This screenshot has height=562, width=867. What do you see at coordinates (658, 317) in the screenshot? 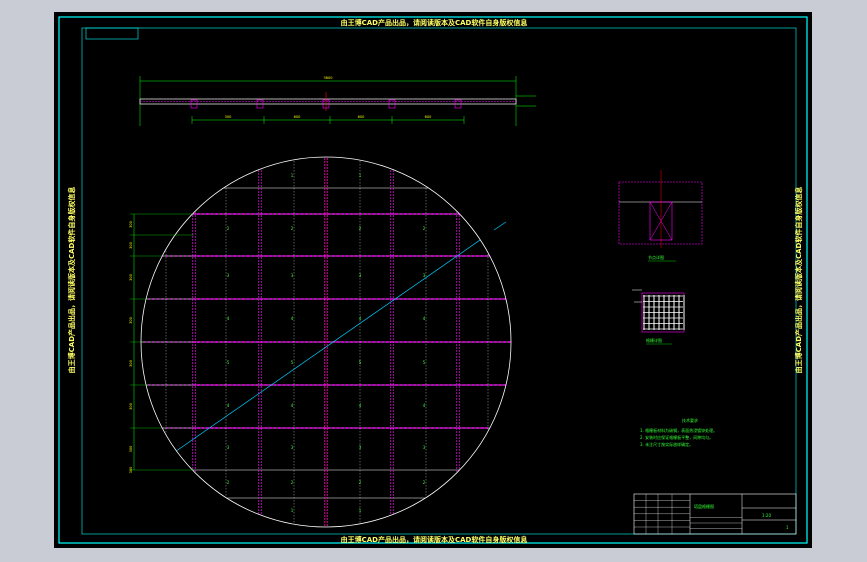
I see `detail-b: 格栅详图` at bounding box center [658, 317].